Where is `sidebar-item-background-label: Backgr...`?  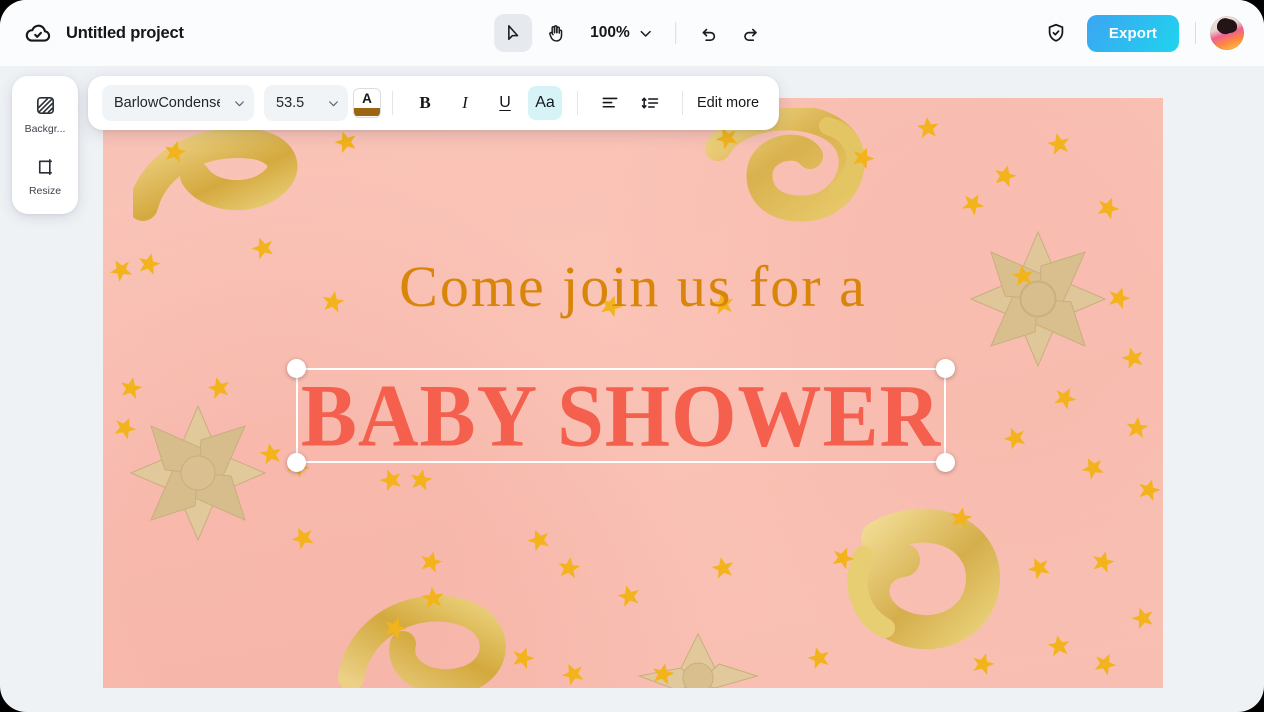
sidebar-item-background-label: Backgr... is located at coordinates (45, 129).